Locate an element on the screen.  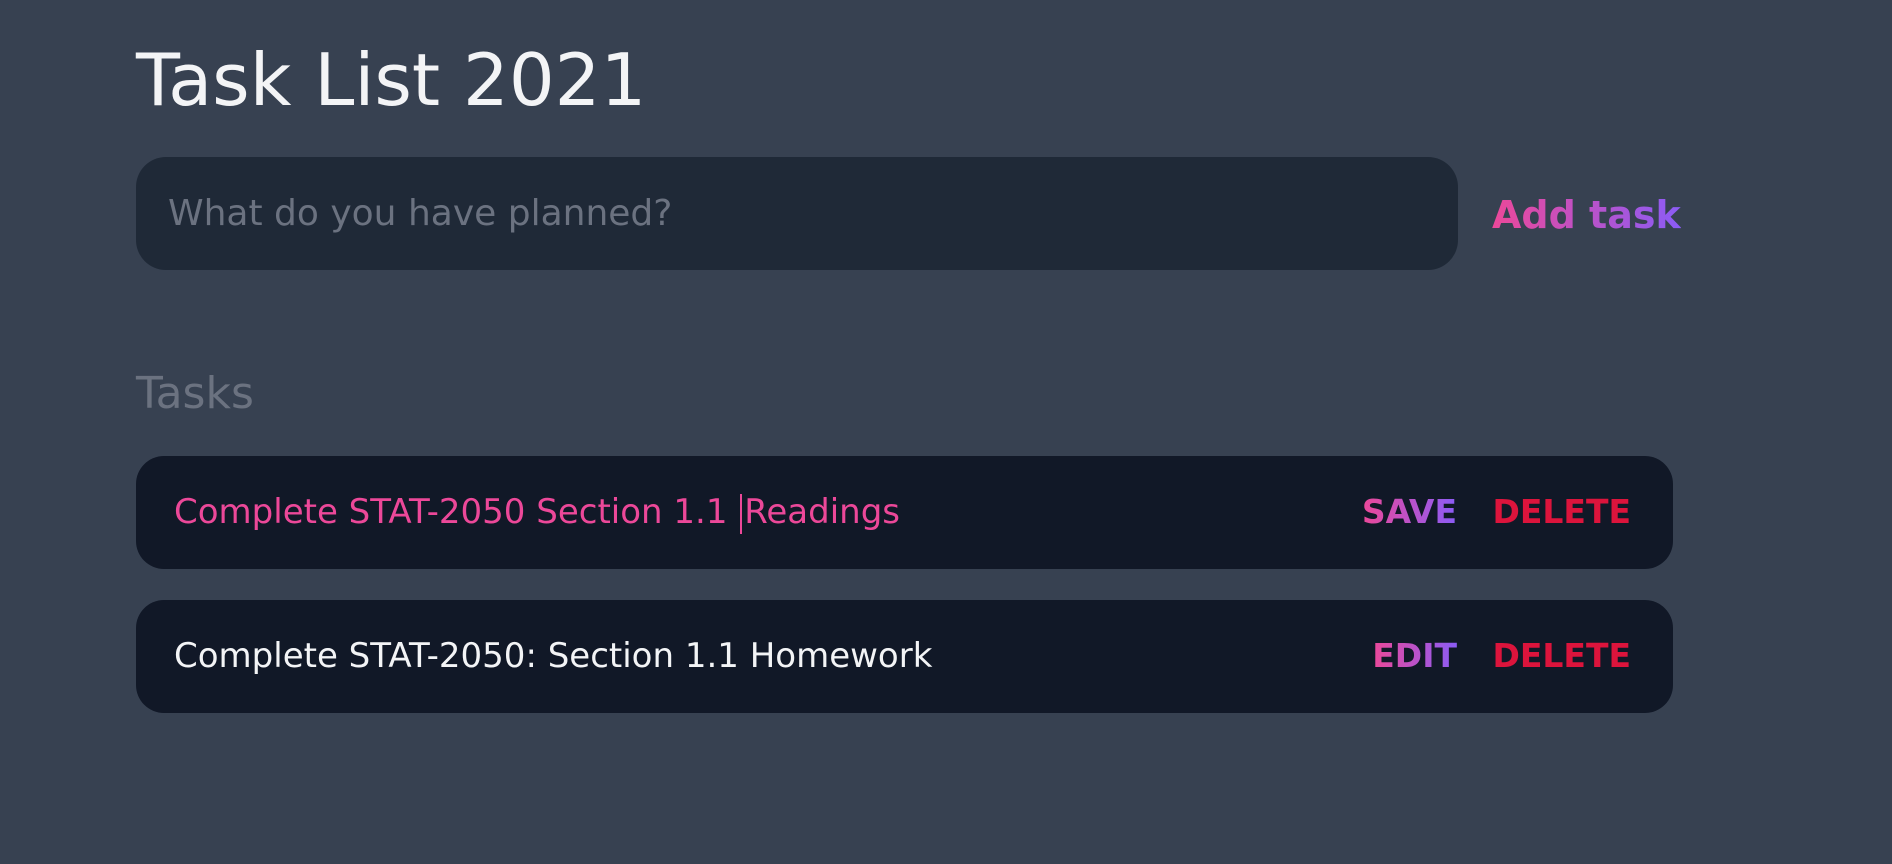
save-button: SAVE is located at coordinates (1409, 512).